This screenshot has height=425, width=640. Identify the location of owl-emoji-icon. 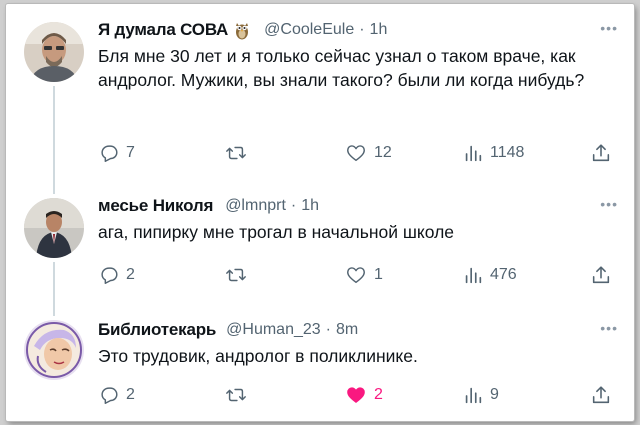
(242, 30).